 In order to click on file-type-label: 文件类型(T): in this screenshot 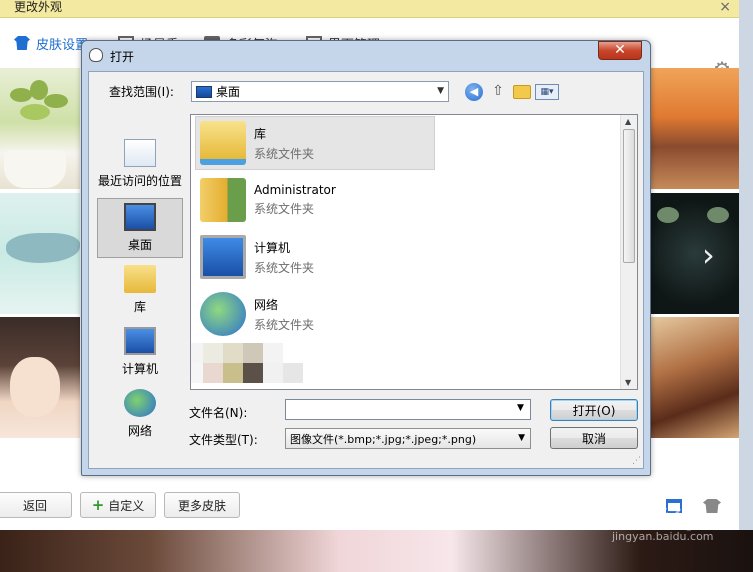, I will do `click(223, 440)`.